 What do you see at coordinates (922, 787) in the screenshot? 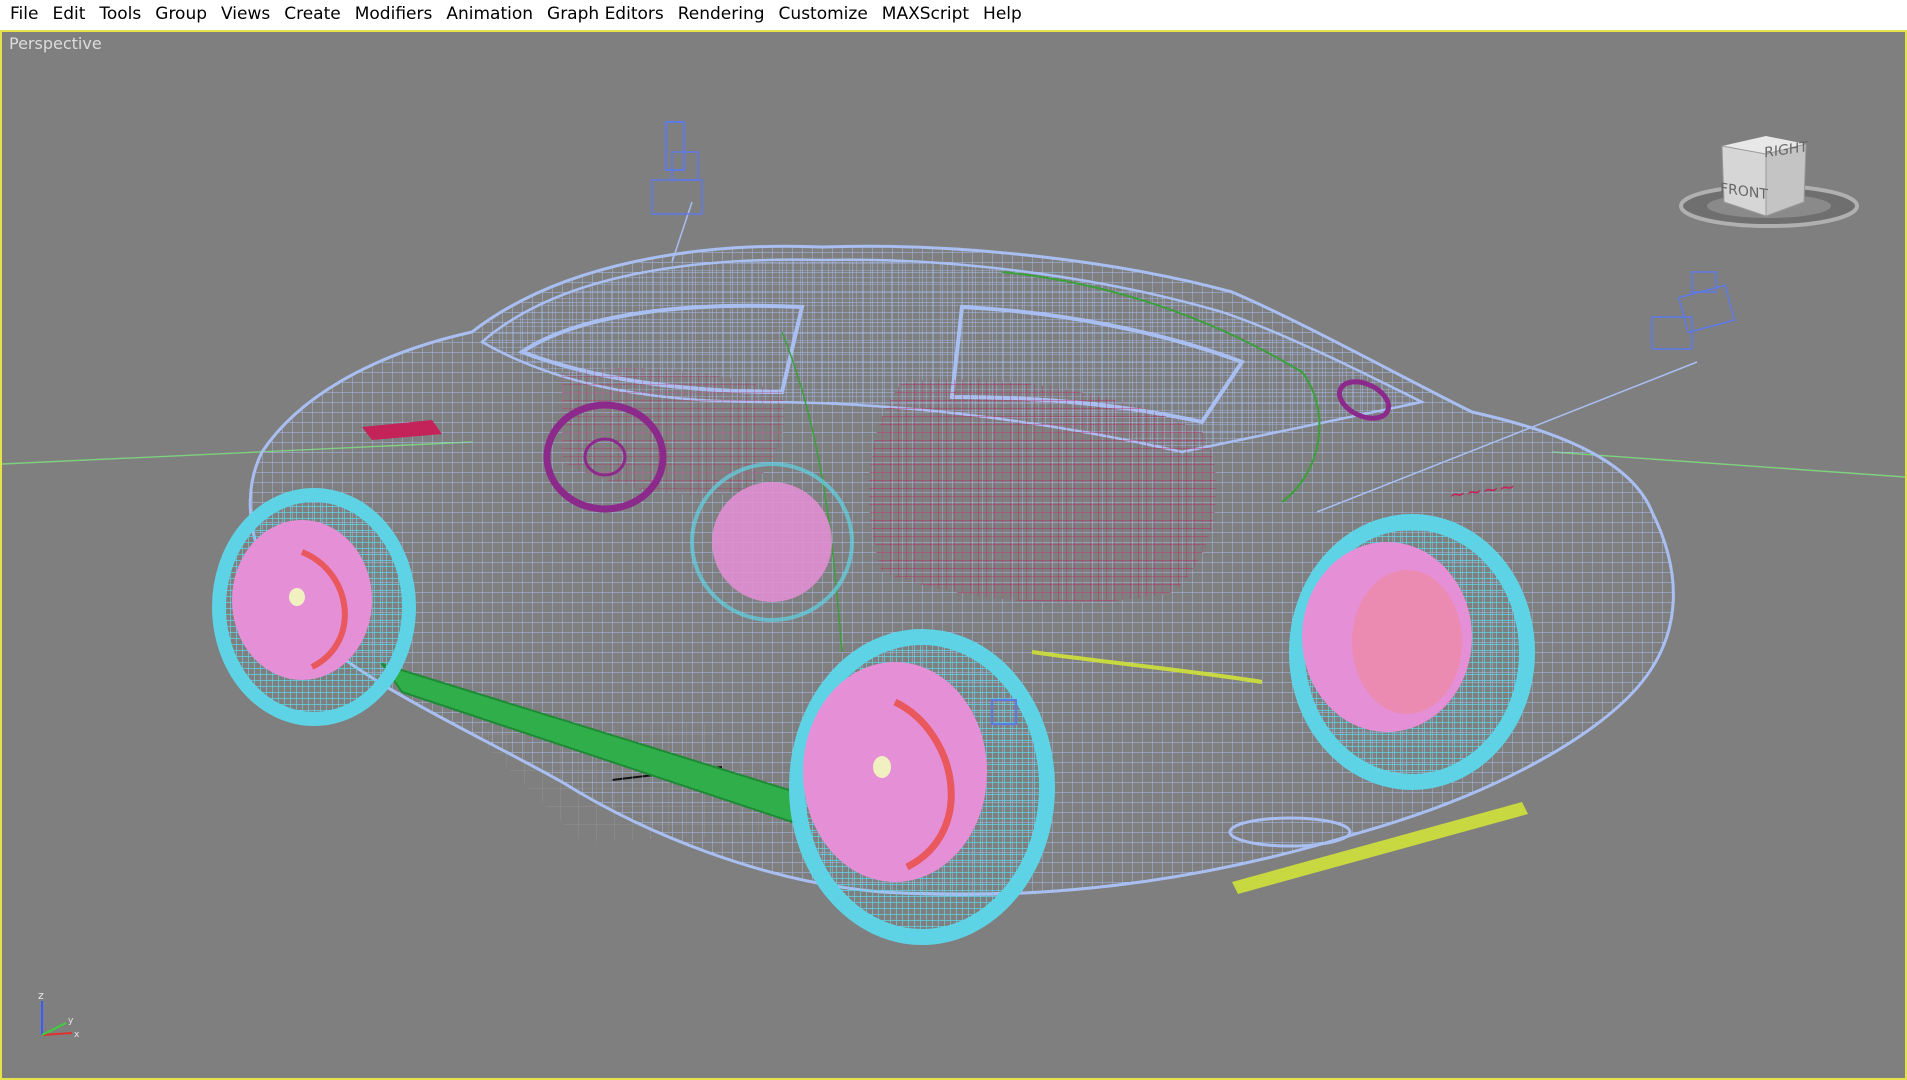
I see `wheel-front-right` at bounding box center [922, 787].